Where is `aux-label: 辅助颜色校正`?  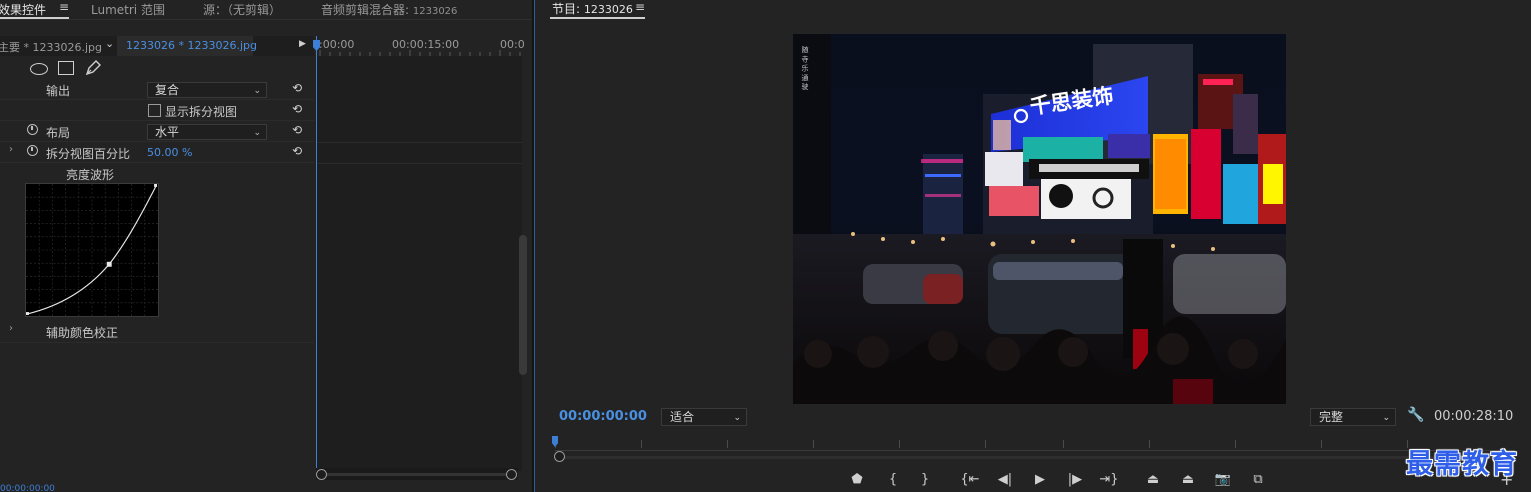
aux-label: 辅助颜色校正 is located at coordinates (82, 333).